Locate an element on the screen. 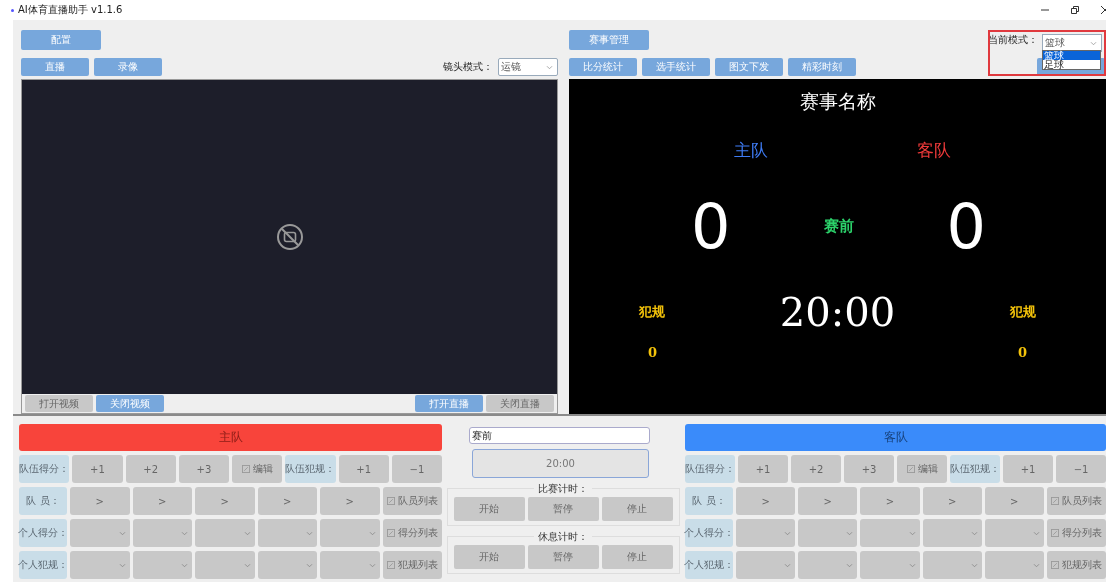  config-button: 配置 is located at coordinates (61, 40).